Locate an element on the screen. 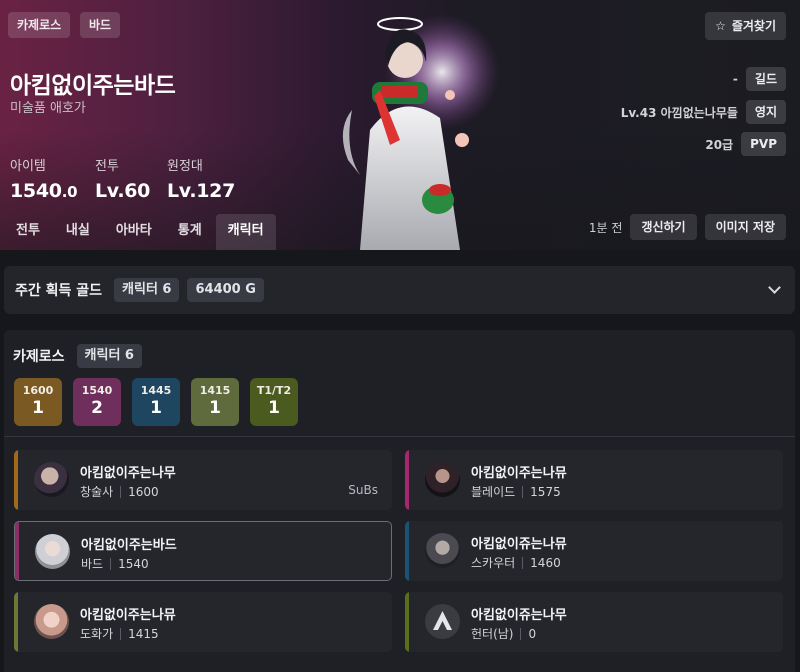 The height and width of the screenshot is (672, 800). ilvl-badge: 1415 1 is located at coordinates (215, 402).